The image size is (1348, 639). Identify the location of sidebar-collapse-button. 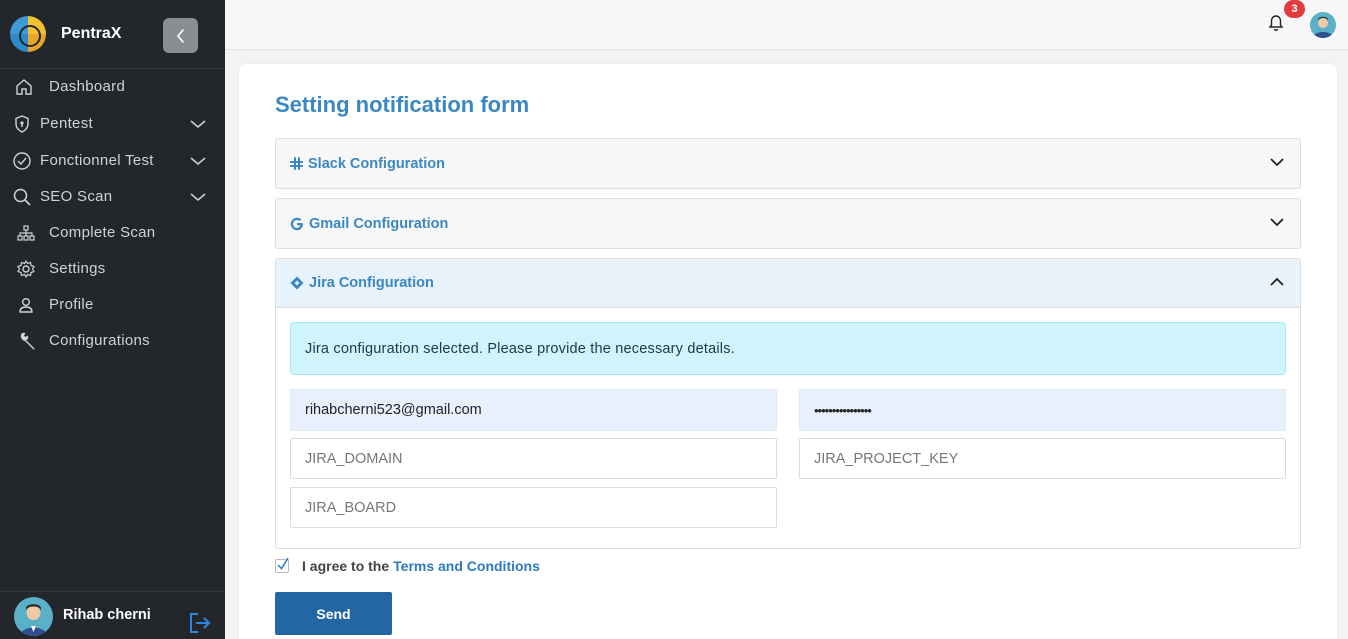
(180, 35).